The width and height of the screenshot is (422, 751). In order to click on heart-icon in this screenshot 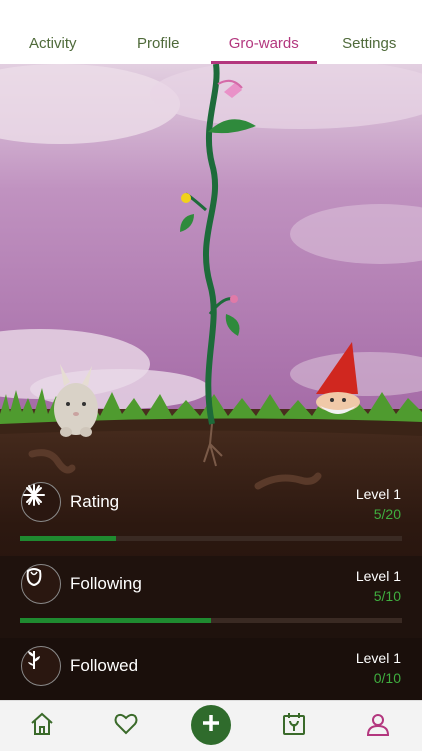, I will do `click(126, 726)`.